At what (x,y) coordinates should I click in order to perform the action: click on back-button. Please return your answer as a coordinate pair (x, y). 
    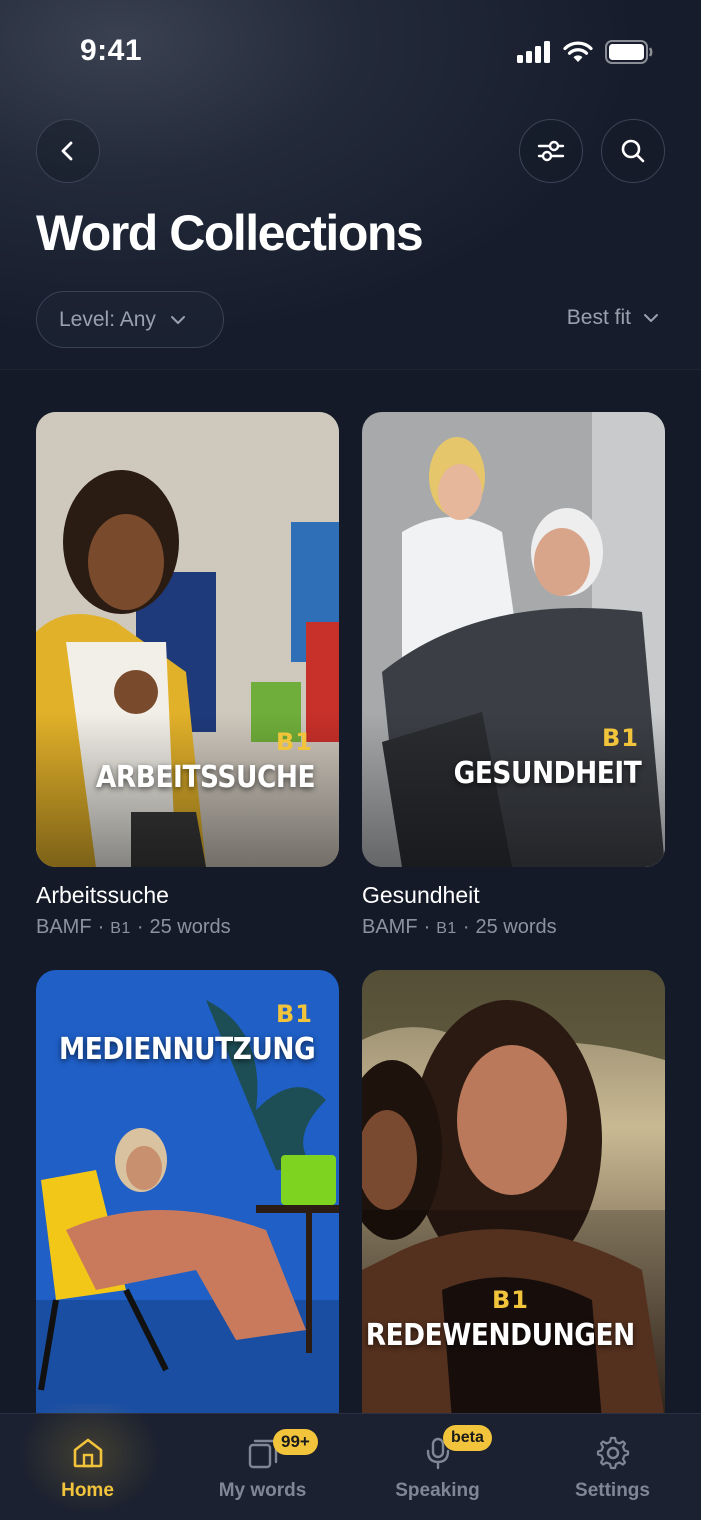
    Looking at the image, I should click on (68, 151).